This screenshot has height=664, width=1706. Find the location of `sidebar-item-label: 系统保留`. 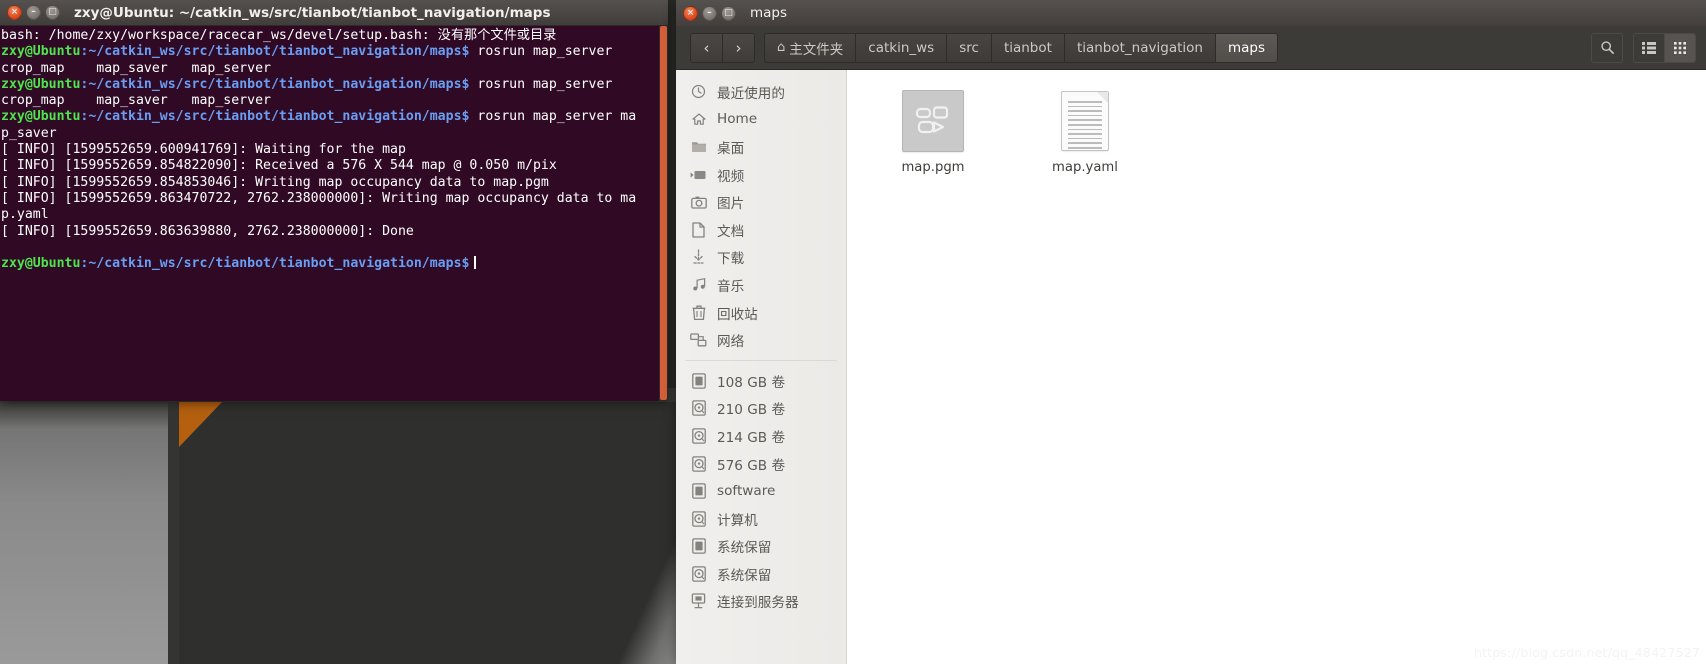

sidebar-item-label: 系统保留 is located at coordinates (744, 575).